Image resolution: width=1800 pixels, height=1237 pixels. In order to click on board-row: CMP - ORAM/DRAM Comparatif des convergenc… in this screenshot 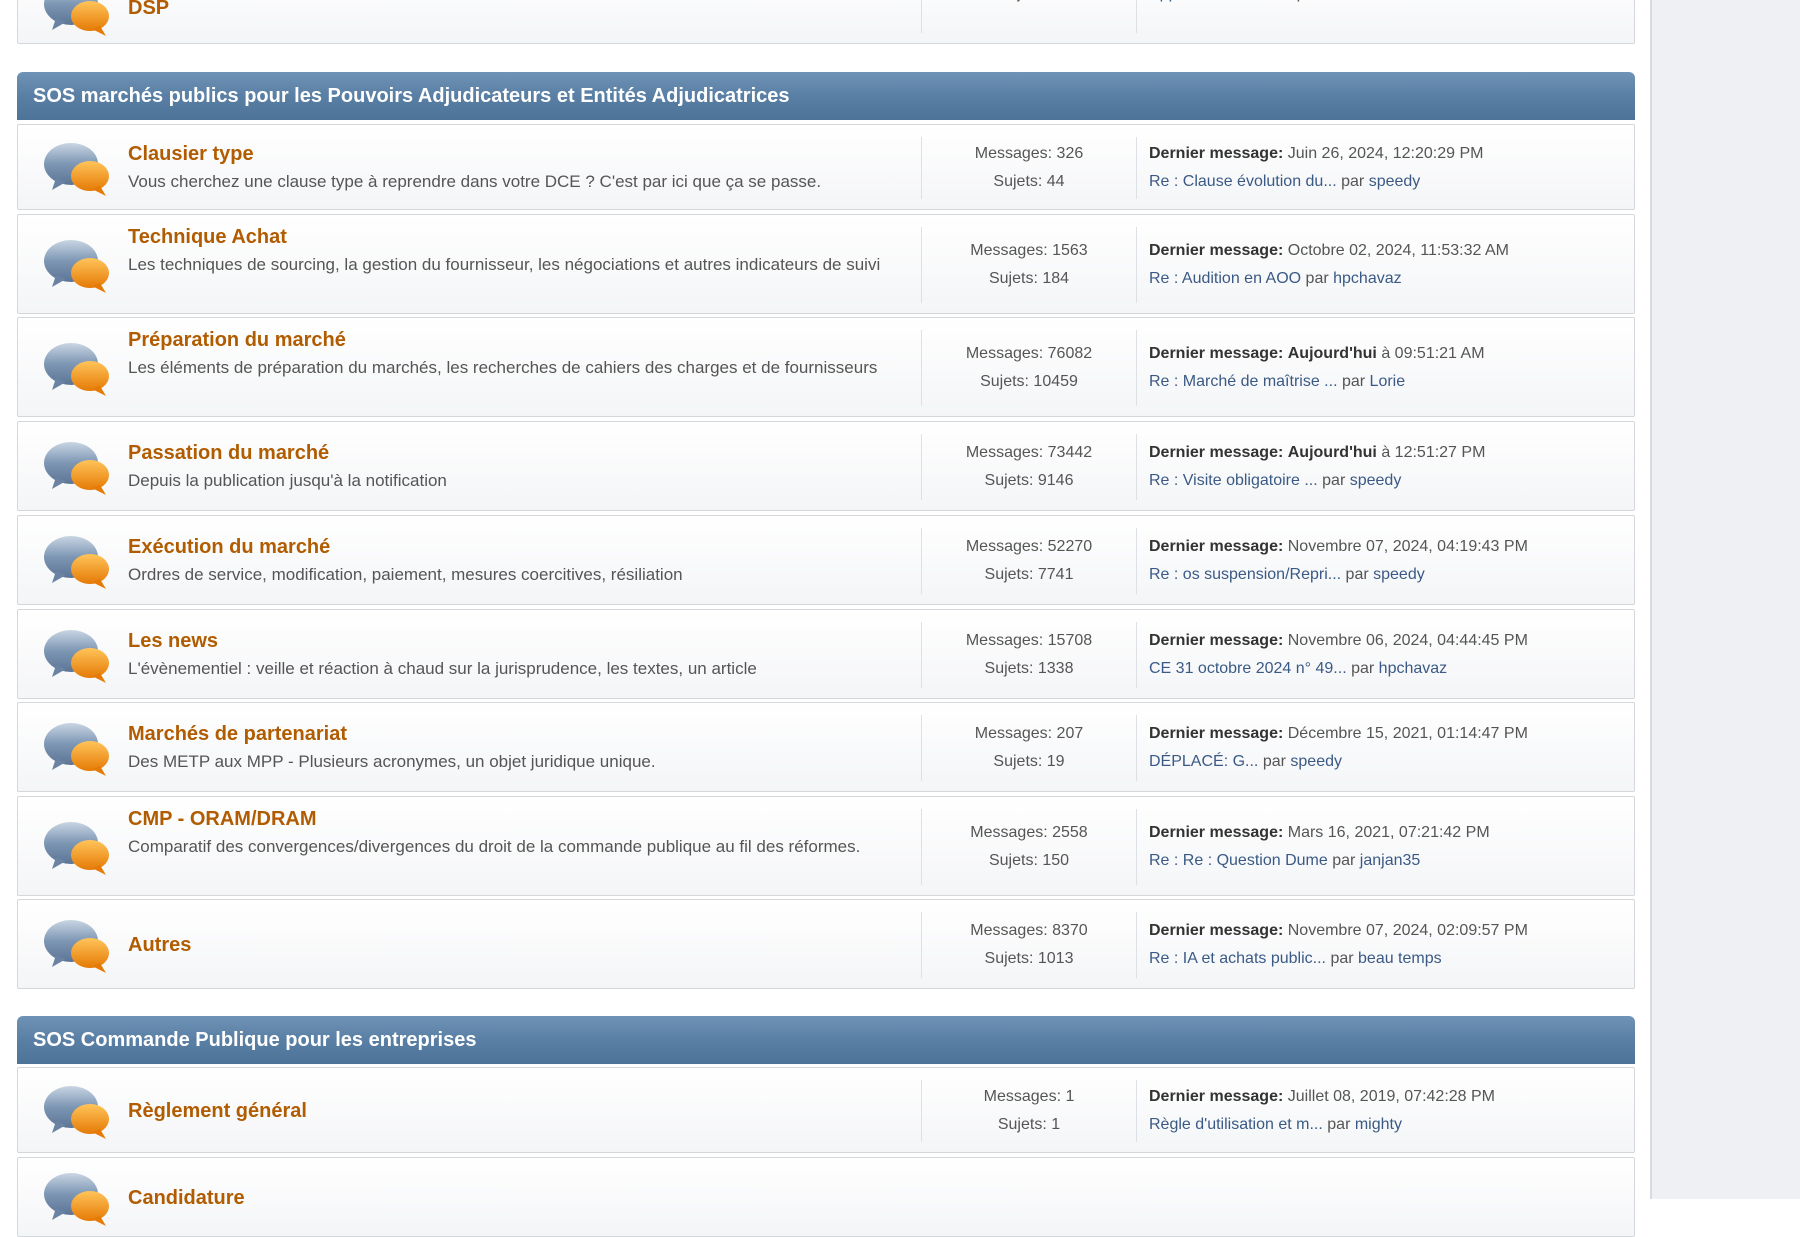, I will do `click(826, 846)`.